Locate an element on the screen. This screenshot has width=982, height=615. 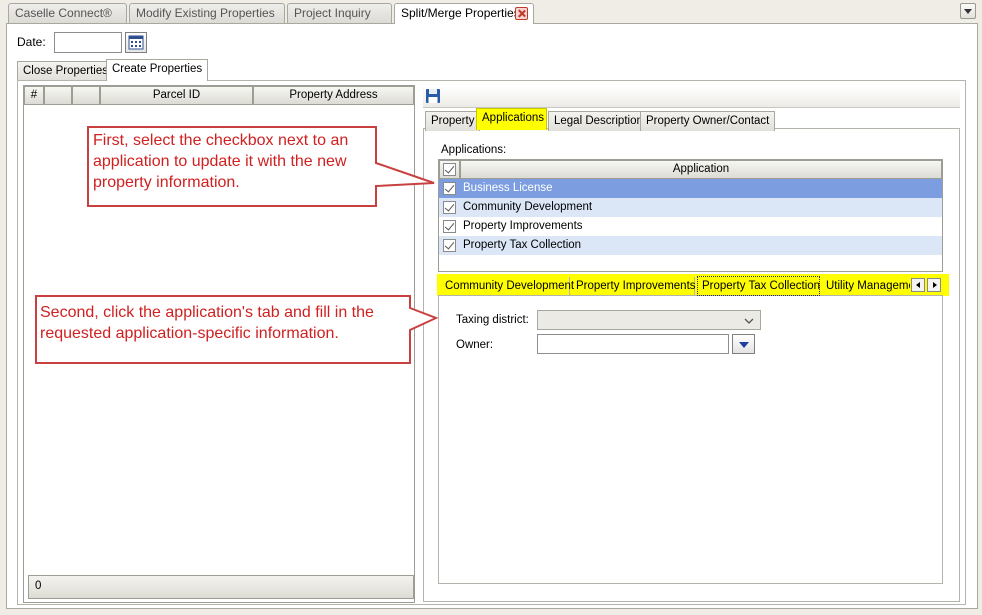
tab-close-properties: Close Properties is located at coordinates (66, 71).